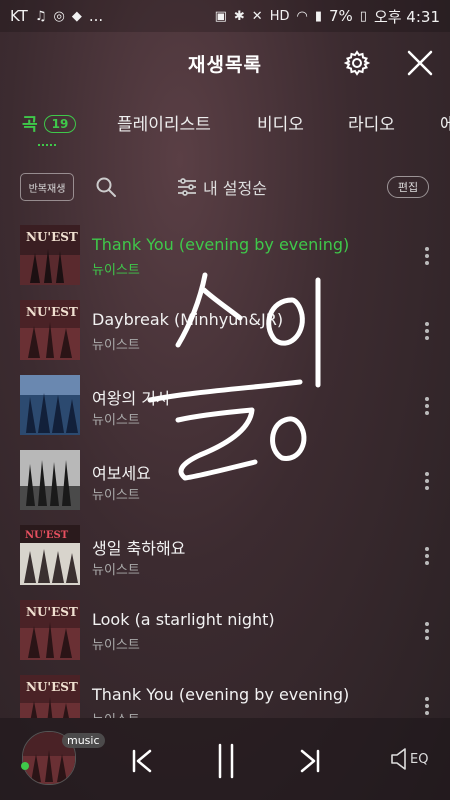  I want to click on carrier-label: KT, so click(19, 16).